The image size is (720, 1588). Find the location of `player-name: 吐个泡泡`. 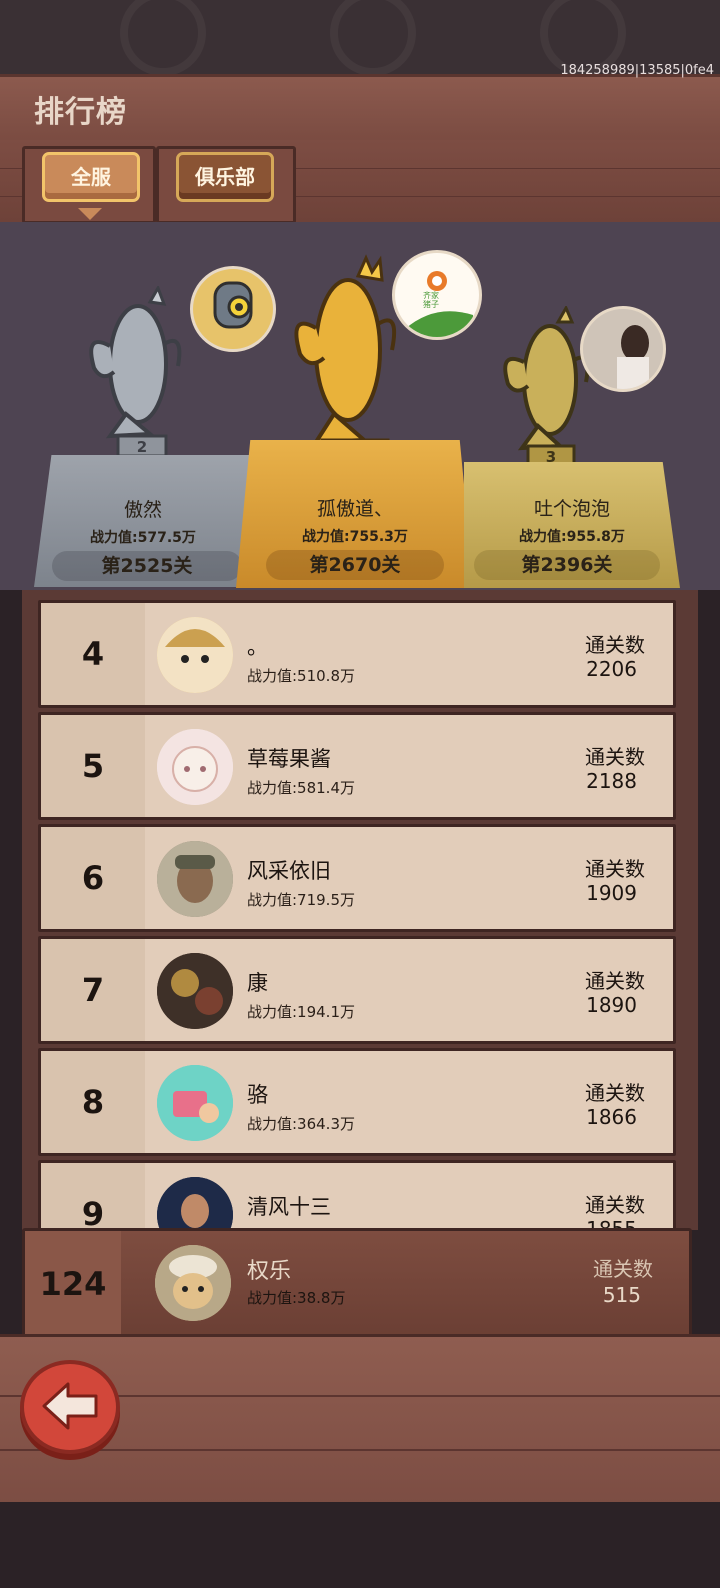

player-name: 吐个泡泡 is located at coordinates (571, 509).